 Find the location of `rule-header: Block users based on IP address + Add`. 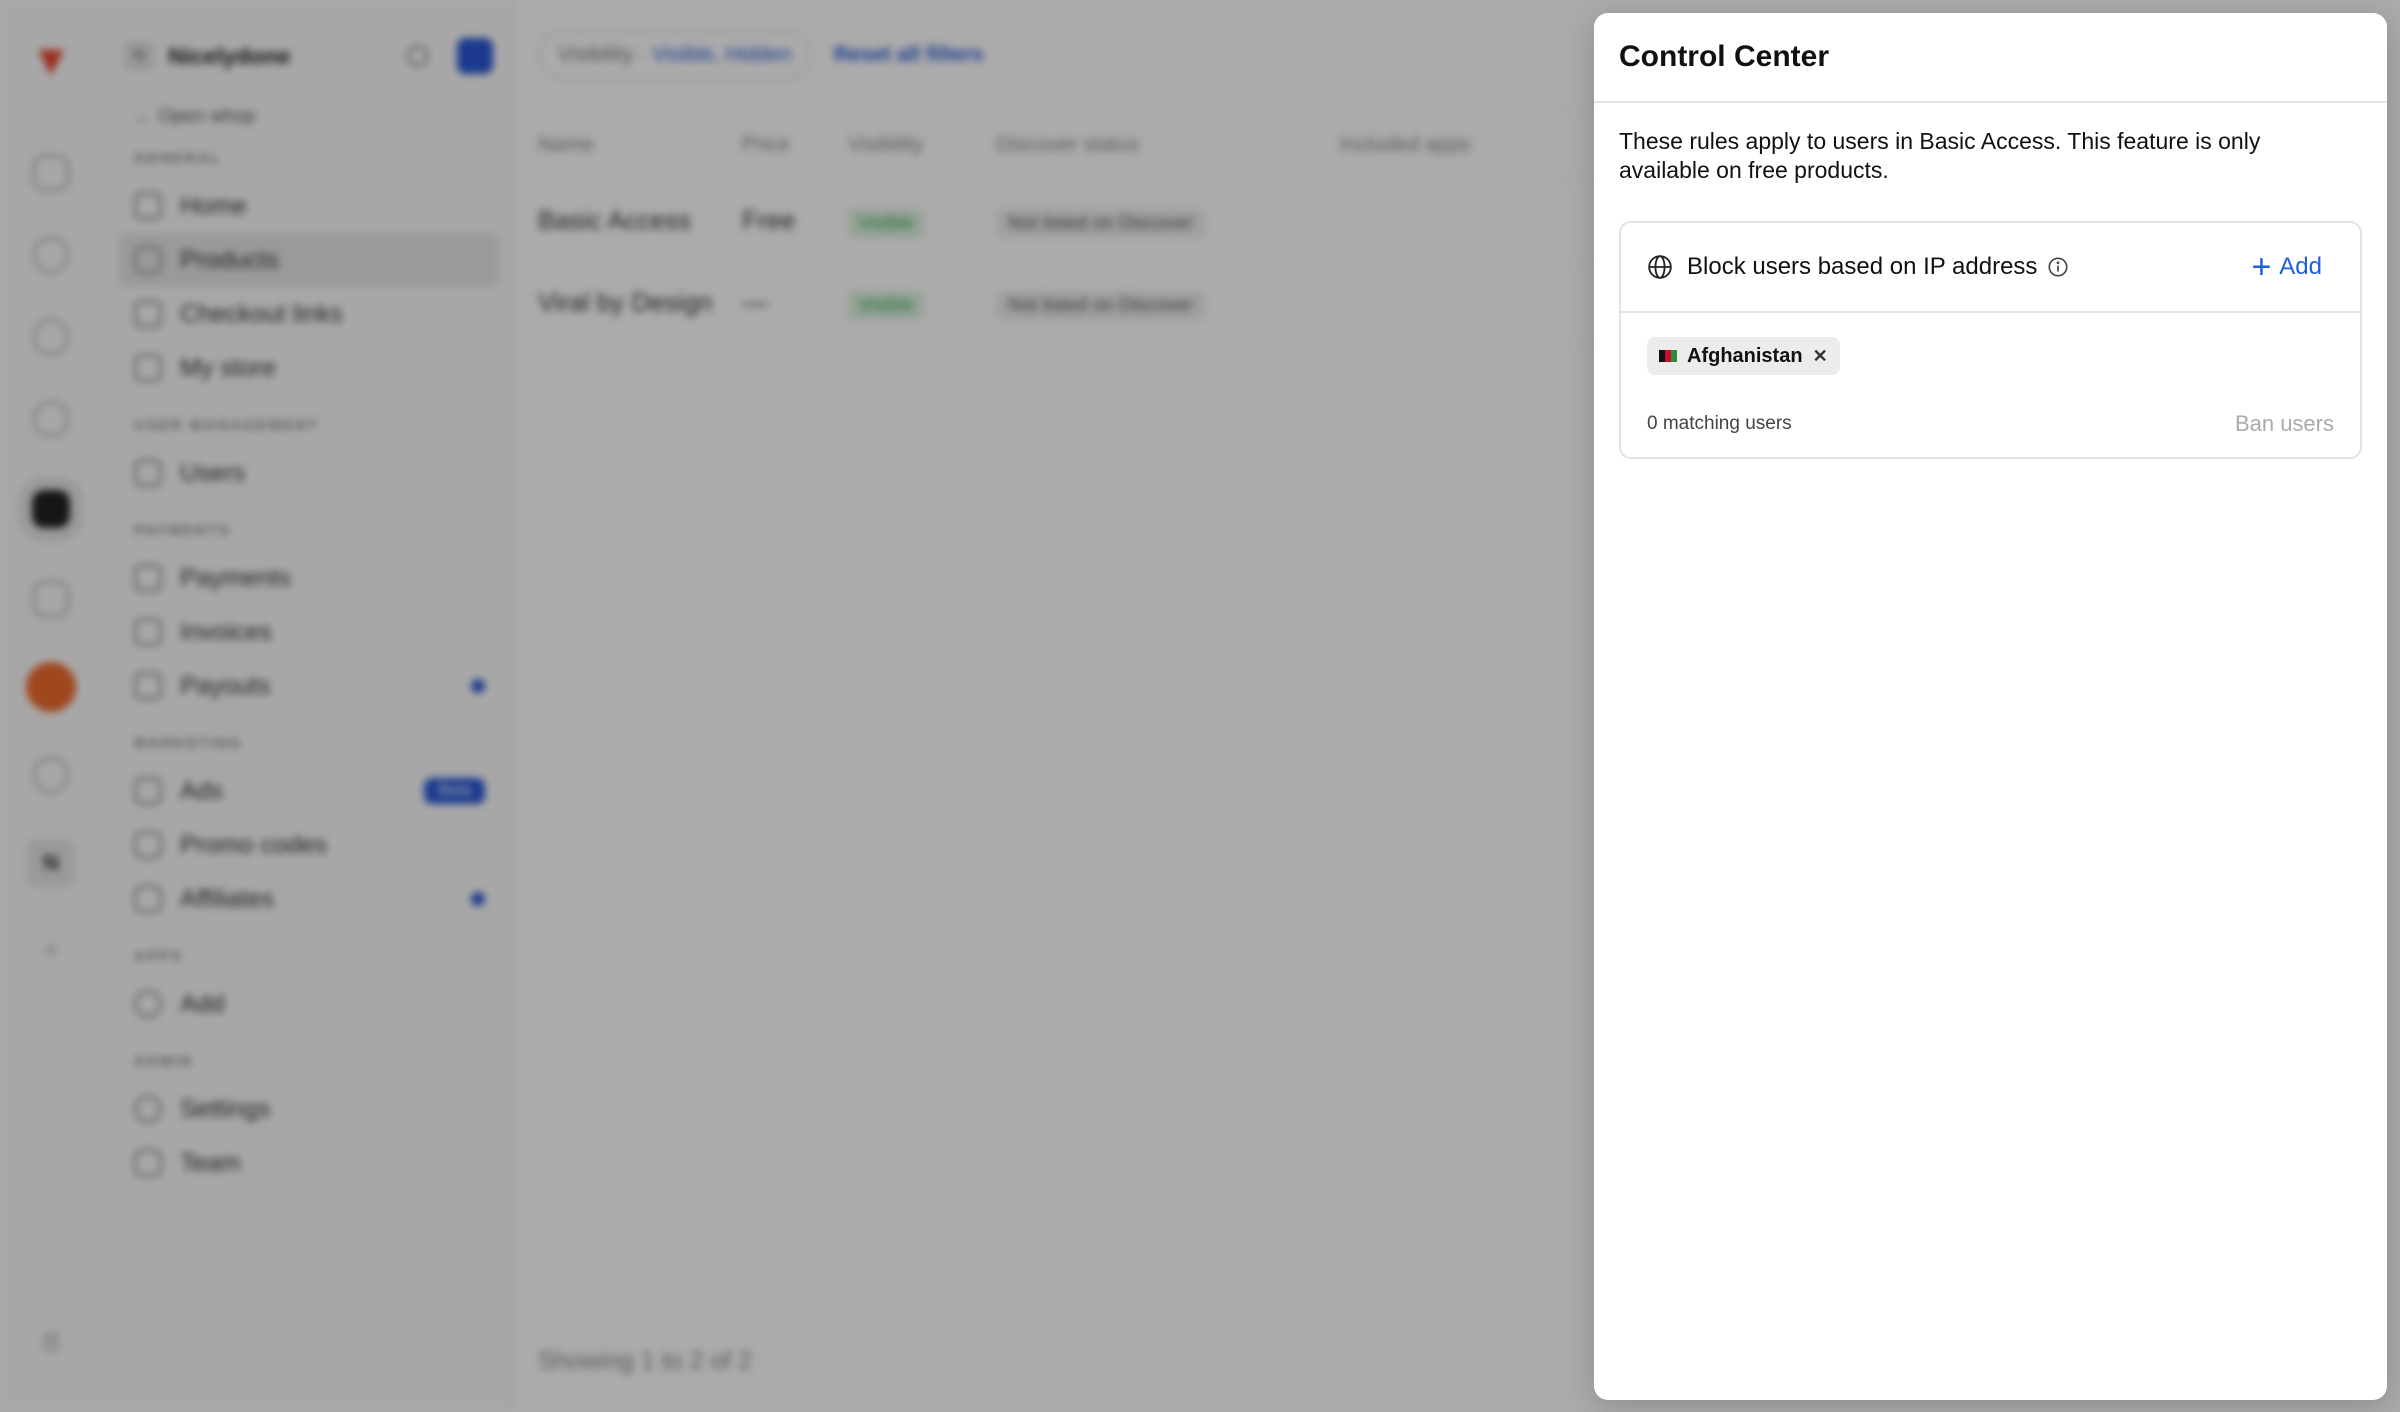

rule-header: Block users based on IP address + Add is located at coordinates (1990, 268).